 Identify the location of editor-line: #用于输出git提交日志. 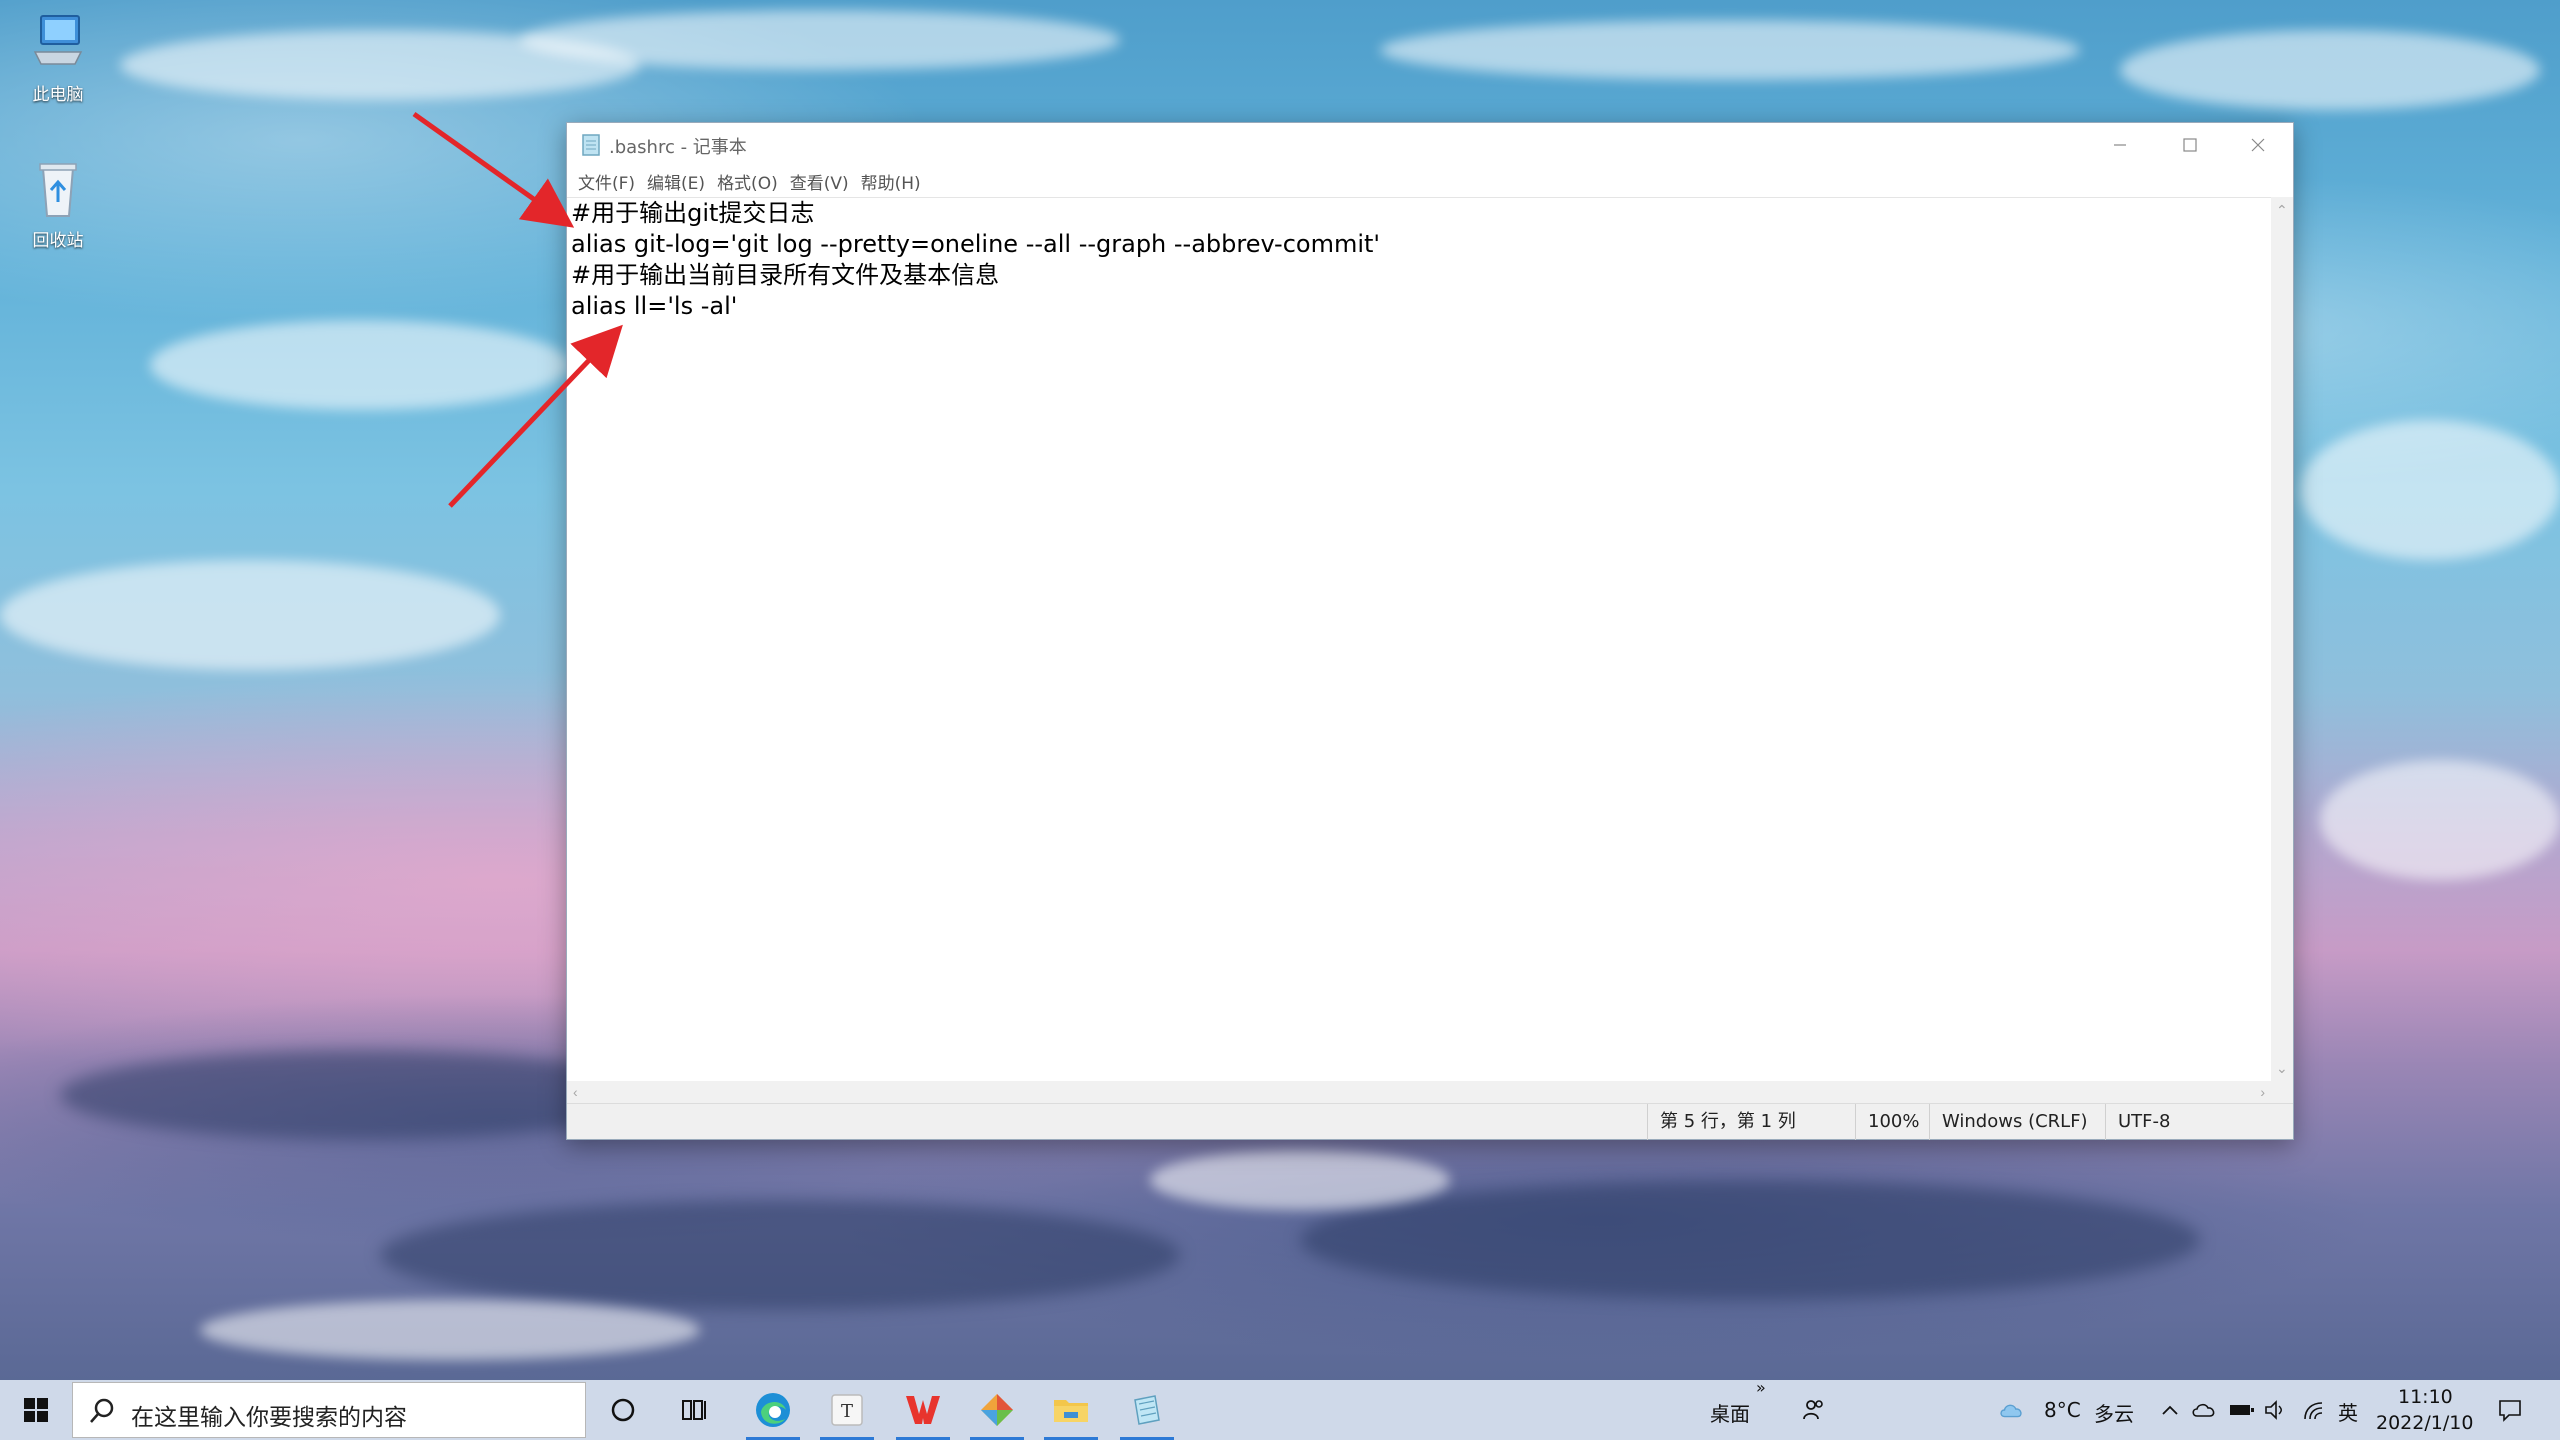
(693, 213).